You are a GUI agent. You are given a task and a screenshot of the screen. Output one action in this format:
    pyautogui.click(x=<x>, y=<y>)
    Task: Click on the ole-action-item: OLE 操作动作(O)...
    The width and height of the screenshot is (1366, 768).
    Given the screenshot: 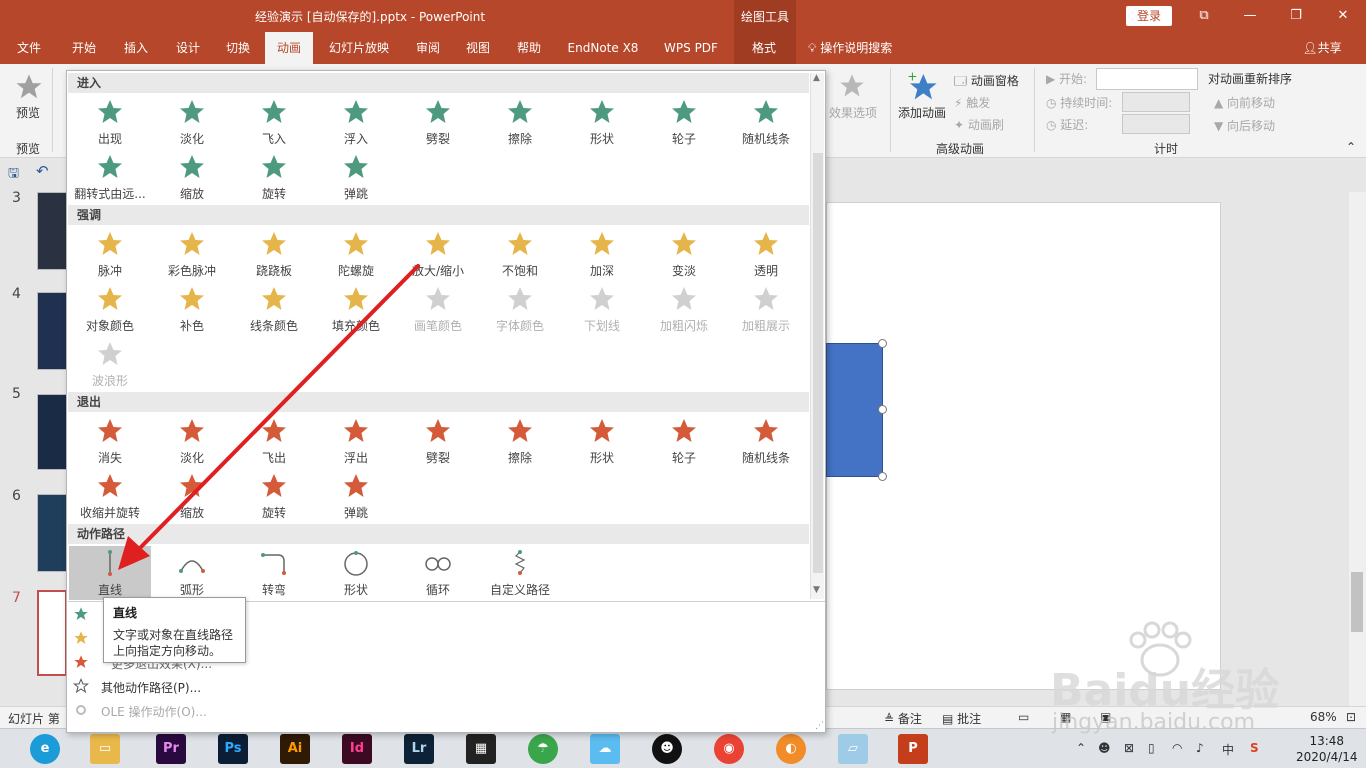 What is the action you would take?
    pyautogui.click(x=221, y=710)
    